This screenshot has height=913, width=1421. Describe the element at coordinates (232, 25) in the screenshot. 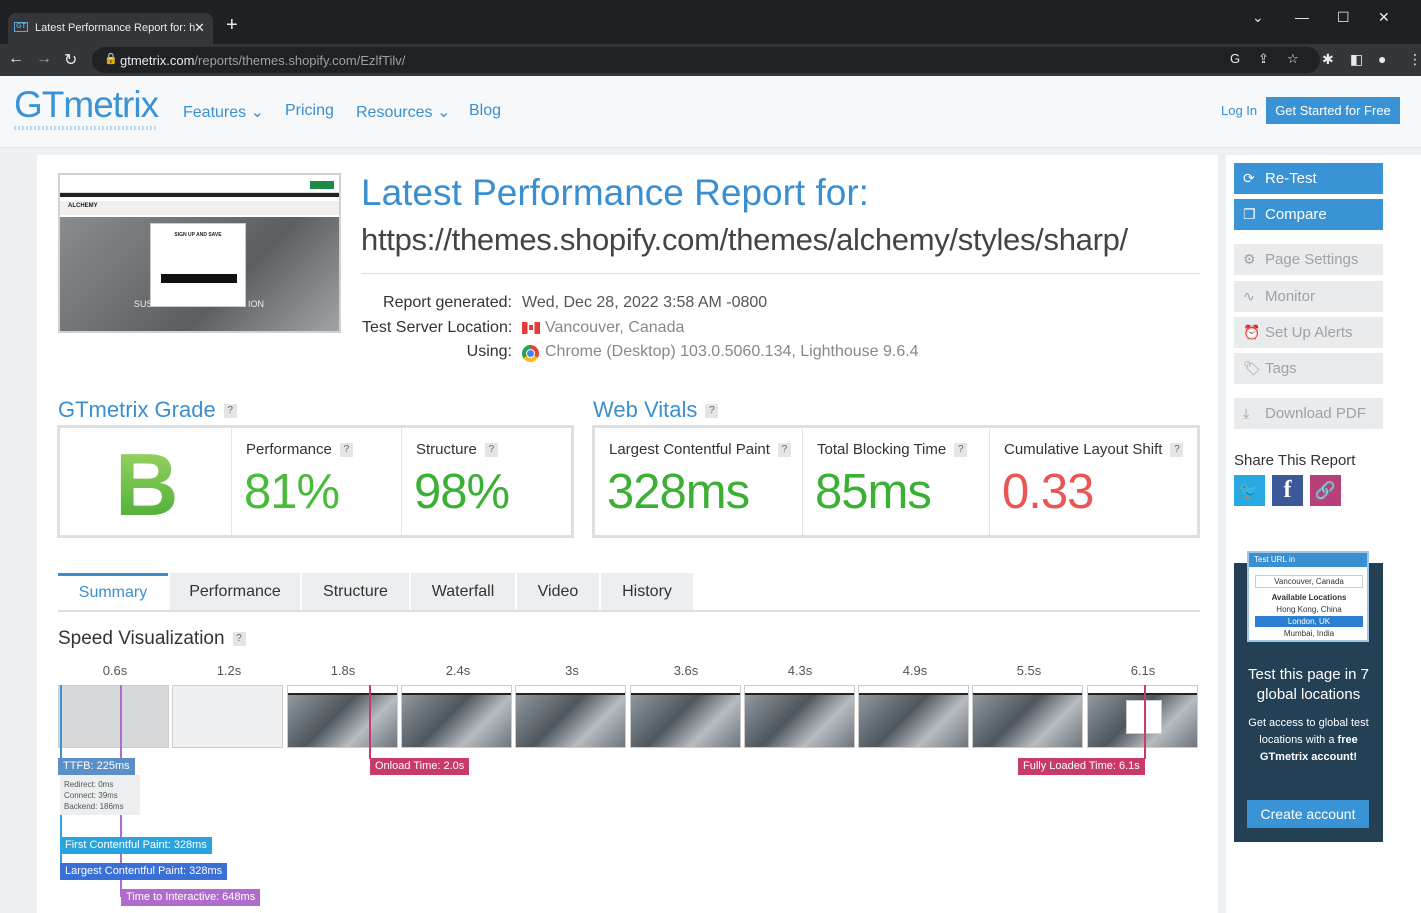

I see `new-tab-icon: +` at that location.